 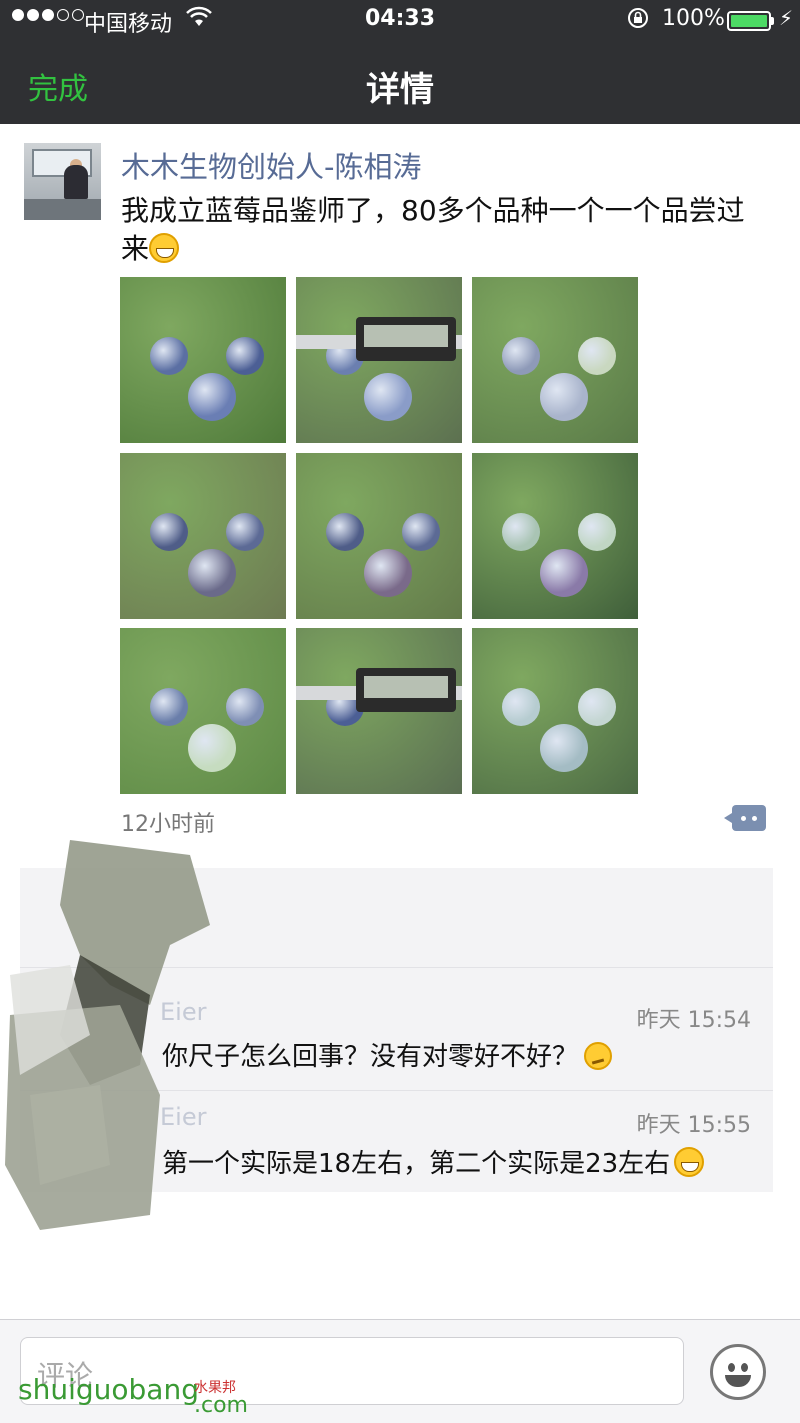 What do you see at coordinates (400, 90) in the screenshot?
I see `page-title: 详情` at bounding box center [400, 90].